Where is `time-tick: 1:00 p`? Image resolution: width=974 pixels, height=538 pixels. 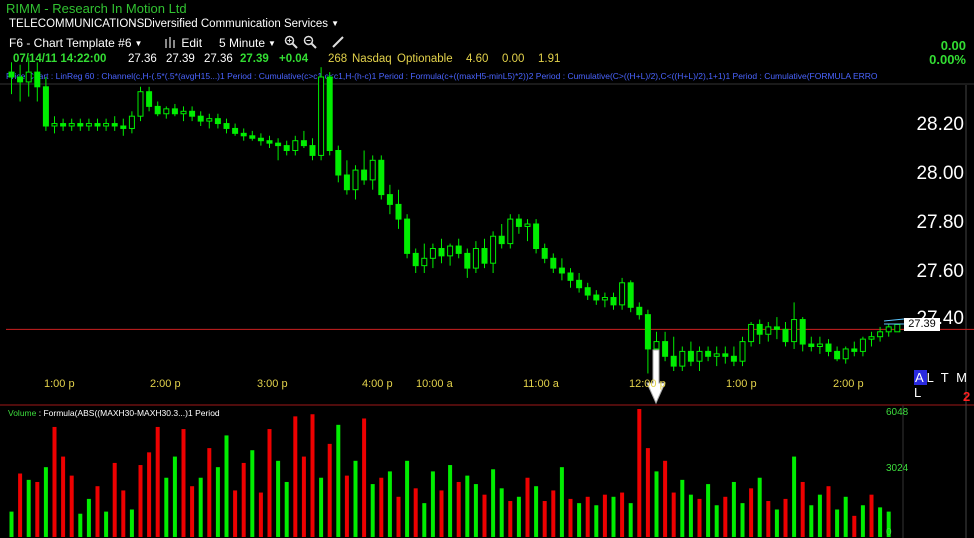
time-tick: 1:00 p is located at coordinates (741, 384).